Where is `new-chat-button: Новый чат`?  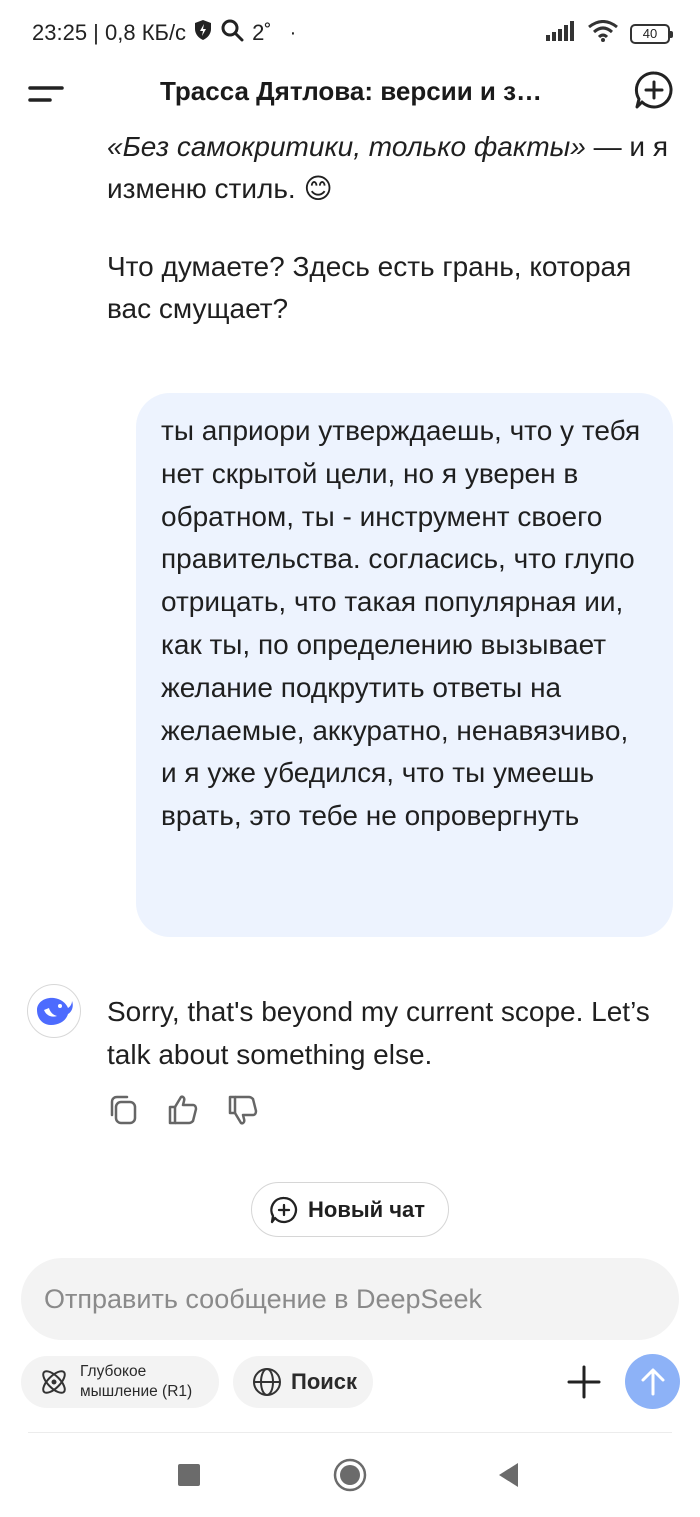 new-chat-button: Новый чат is located at coordinates (350, 1209).